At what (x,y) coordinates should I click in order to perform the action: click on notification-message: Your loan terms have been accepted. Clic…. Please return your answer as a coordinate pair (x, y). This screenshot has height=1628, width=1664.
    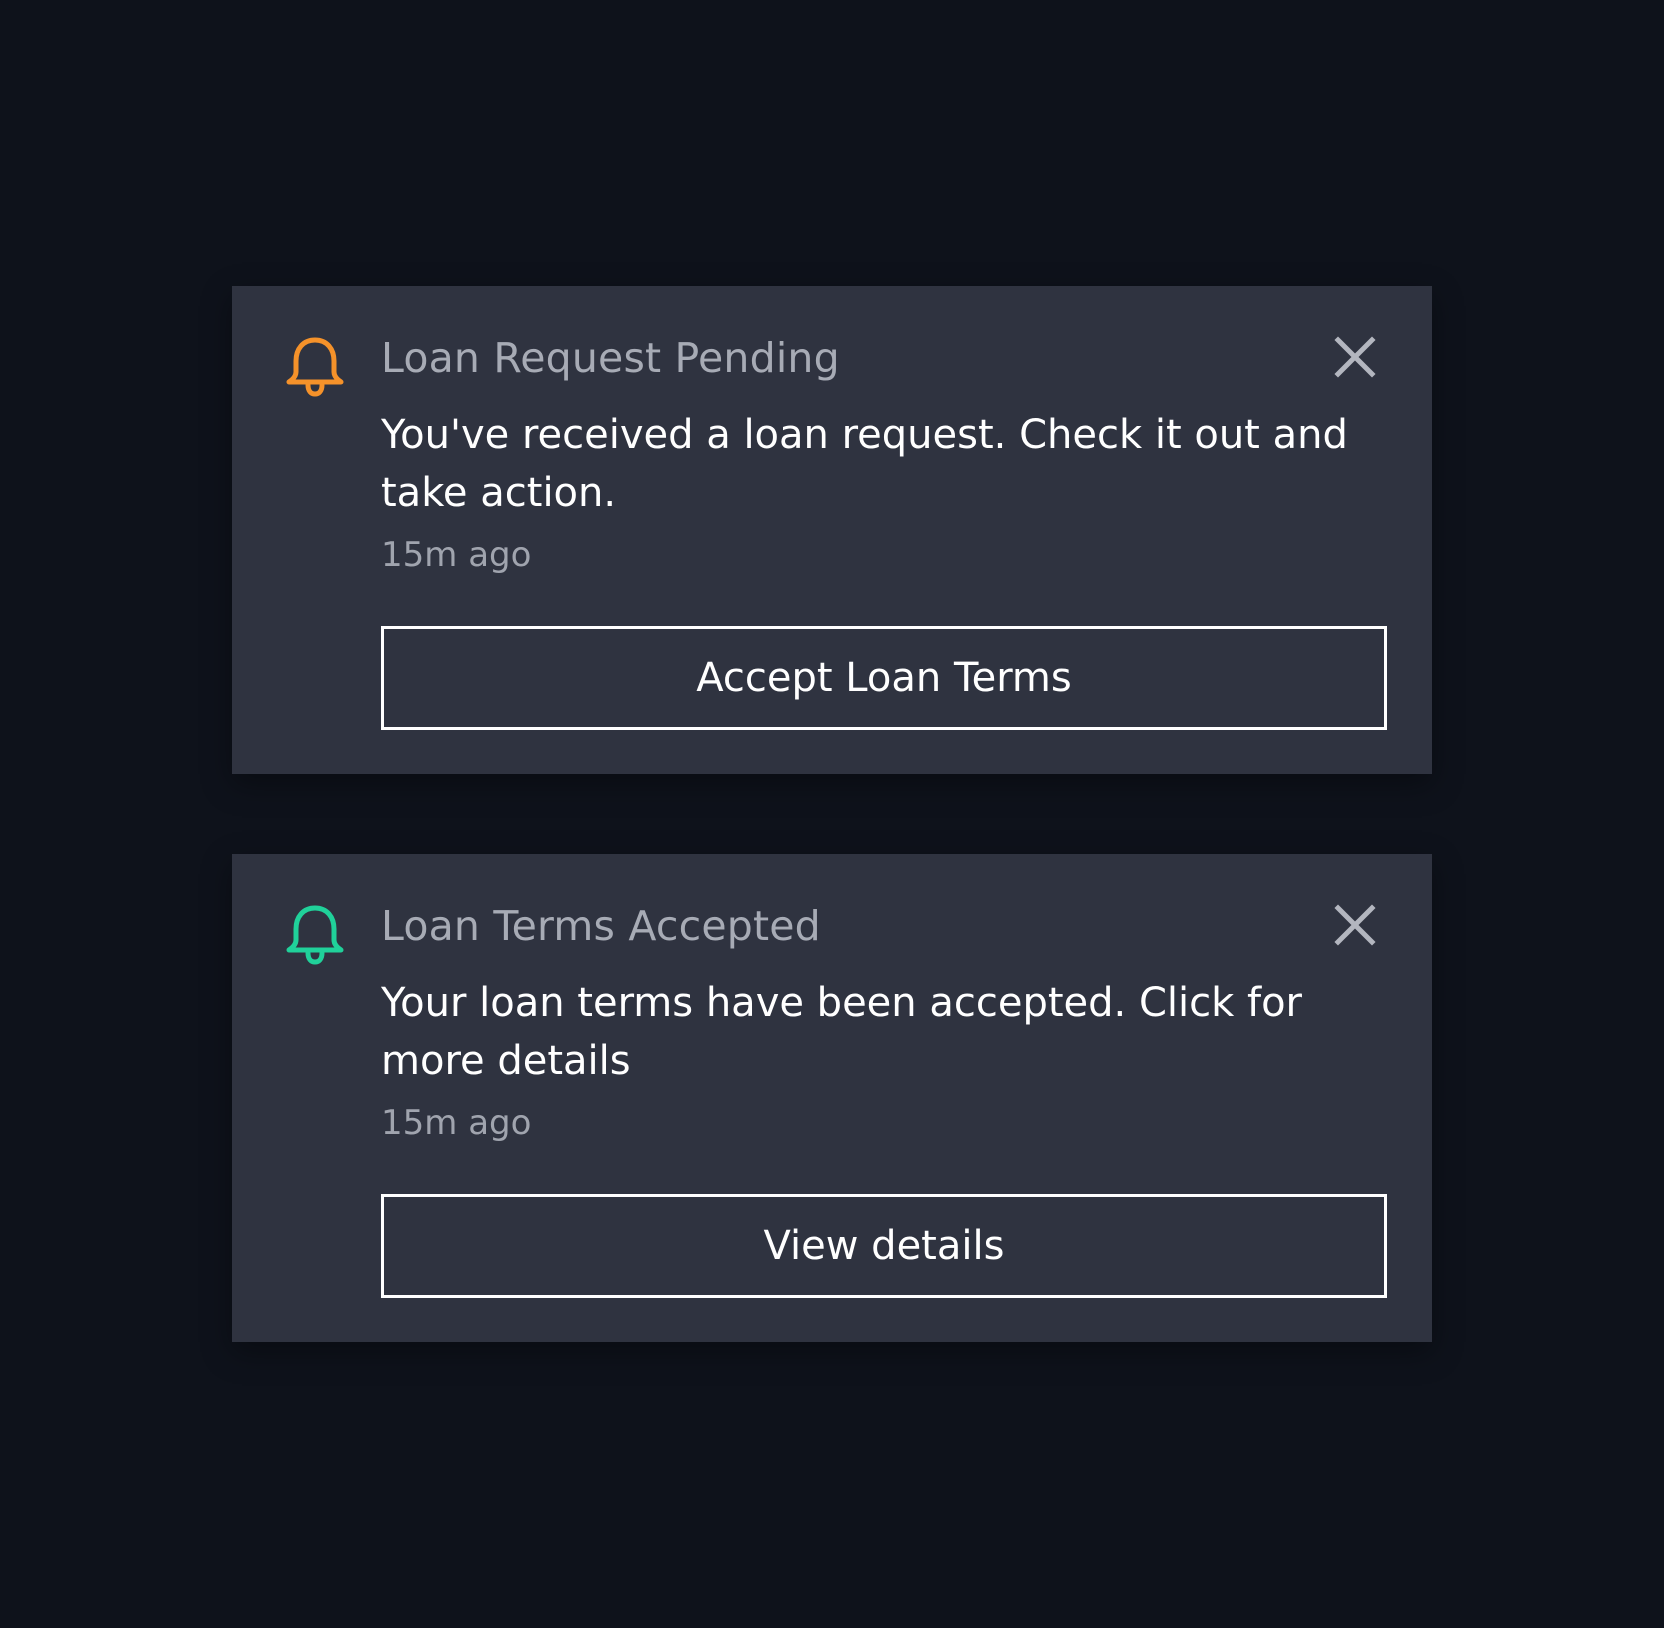
    Looking at the image, I should click on (841, 1032).